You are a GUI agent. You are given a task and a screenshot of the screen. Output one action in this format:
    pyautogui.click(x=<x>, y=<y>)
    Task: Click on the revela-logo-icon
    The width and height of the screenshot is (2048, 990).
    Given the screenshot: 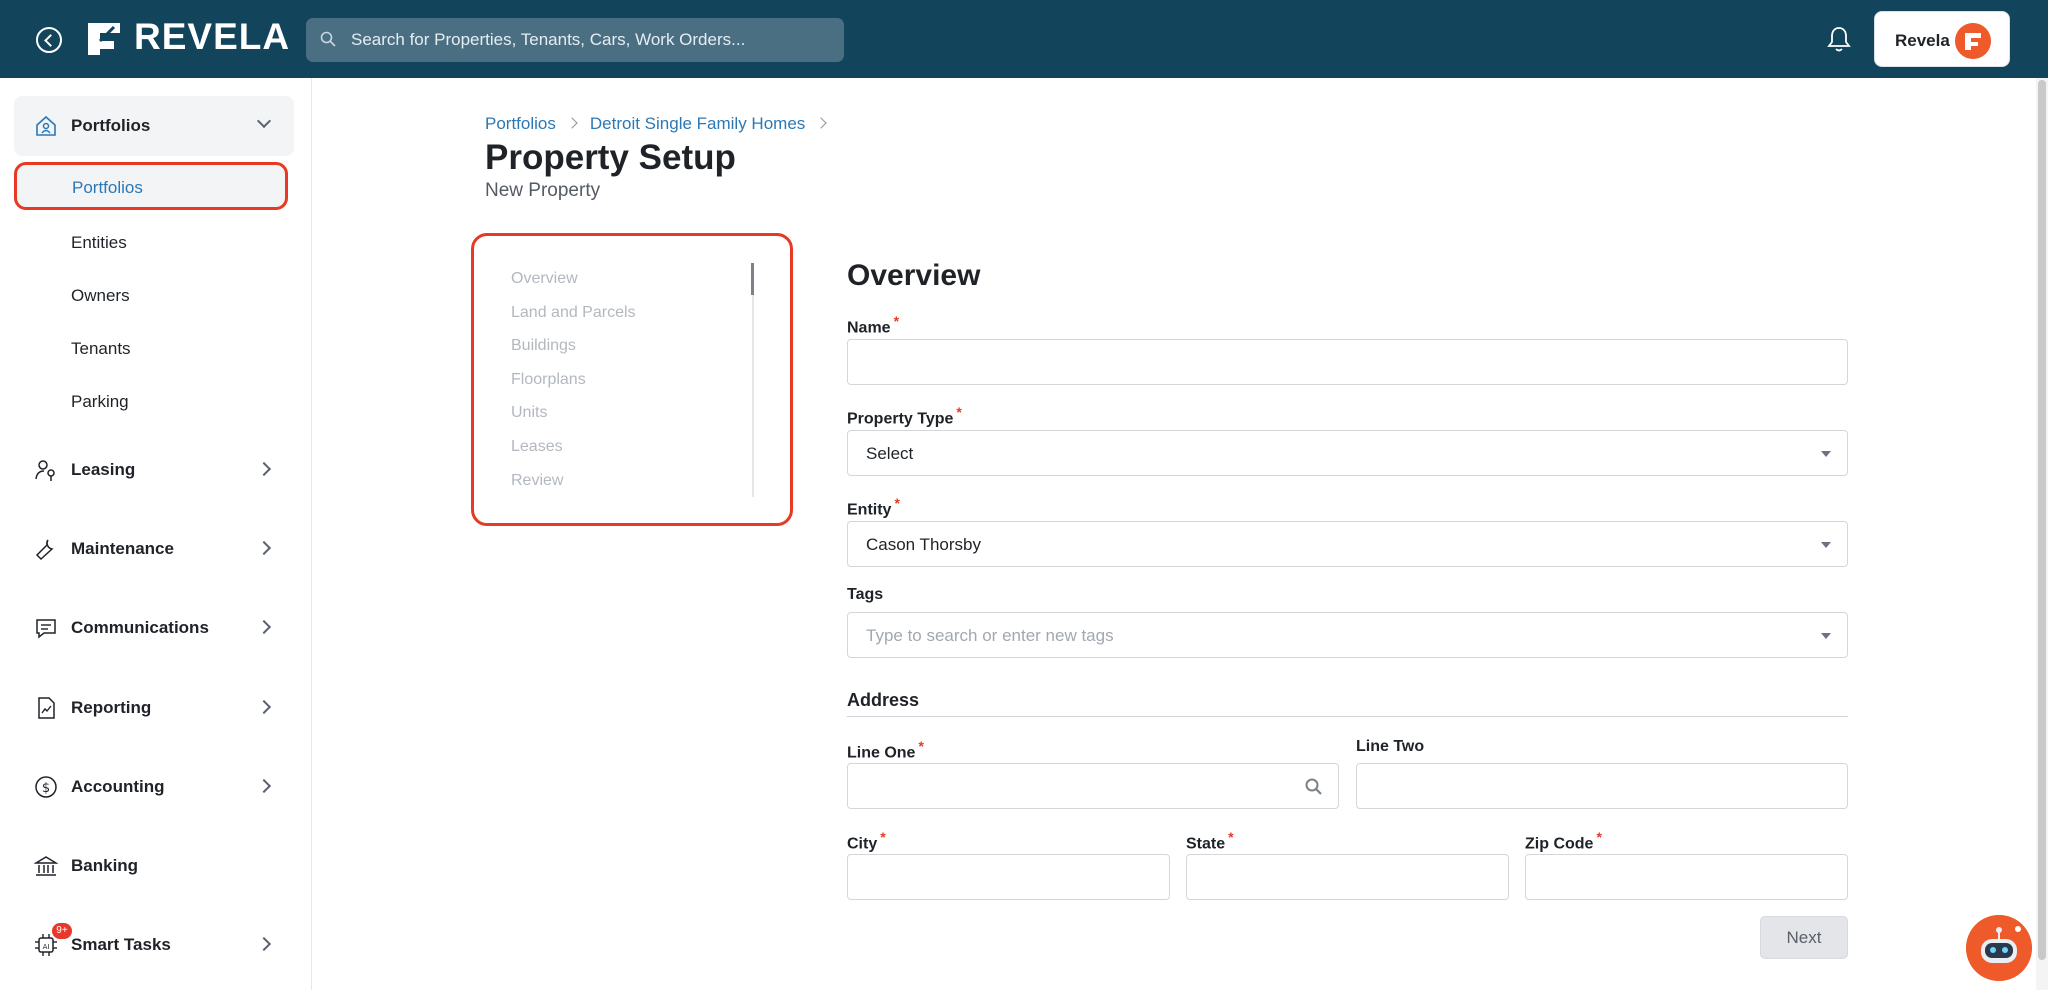 What is the action you would take?
    pyautogui.click(x=104, y=39)
    